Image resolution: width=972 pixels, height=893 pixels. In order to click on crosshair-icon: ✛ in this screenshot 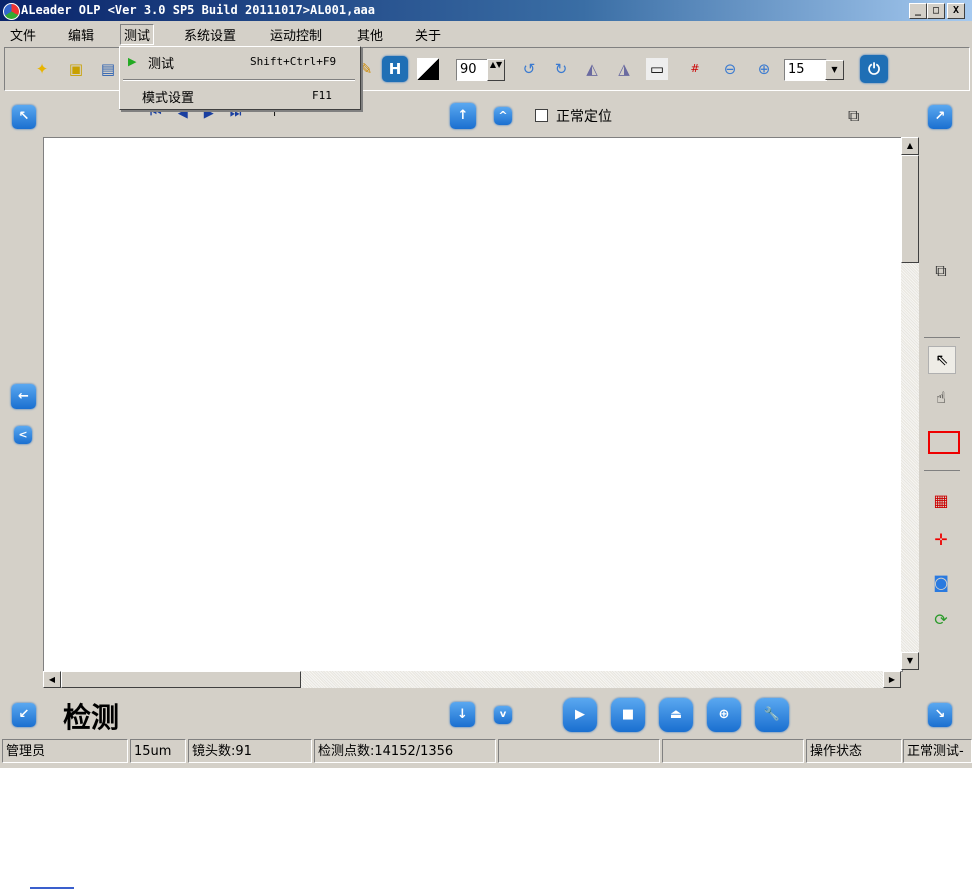, I will do `click(941, 540)`.